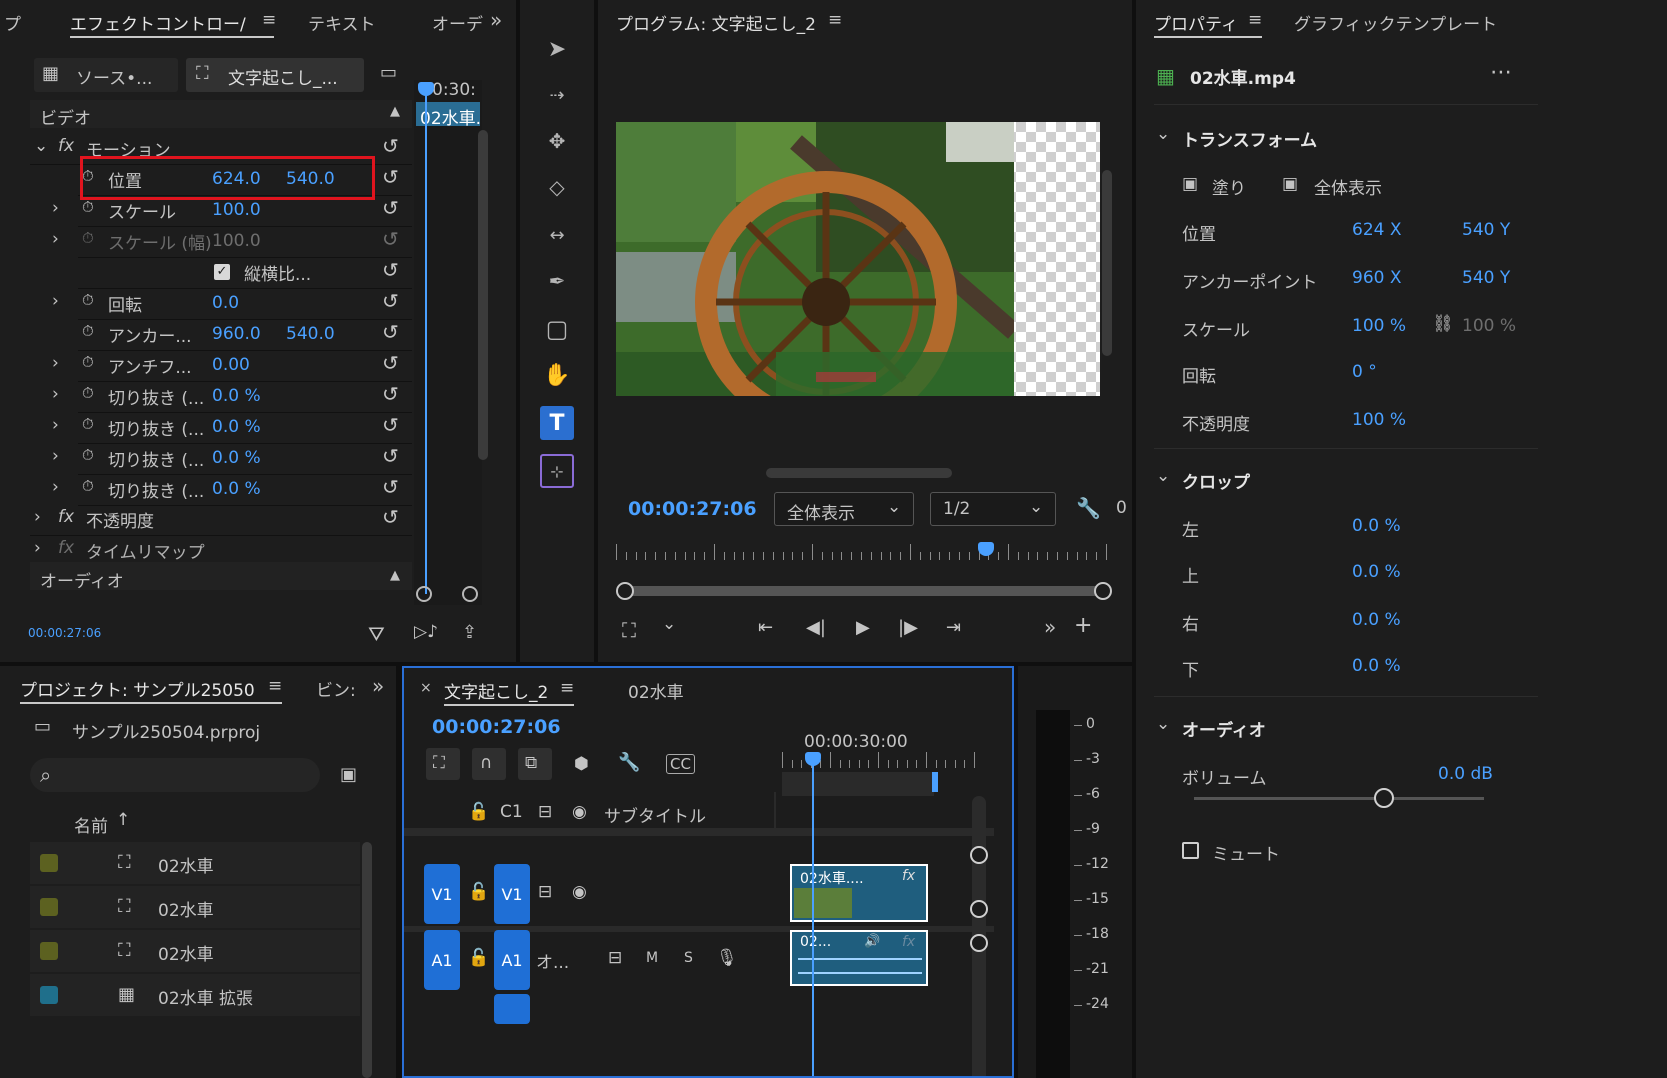 The width and height of the screenshot is (1667, 1078). Describe the element at coordinates (1290, 184) in the screenshot. I see `fit-icon: ▣` at that location.